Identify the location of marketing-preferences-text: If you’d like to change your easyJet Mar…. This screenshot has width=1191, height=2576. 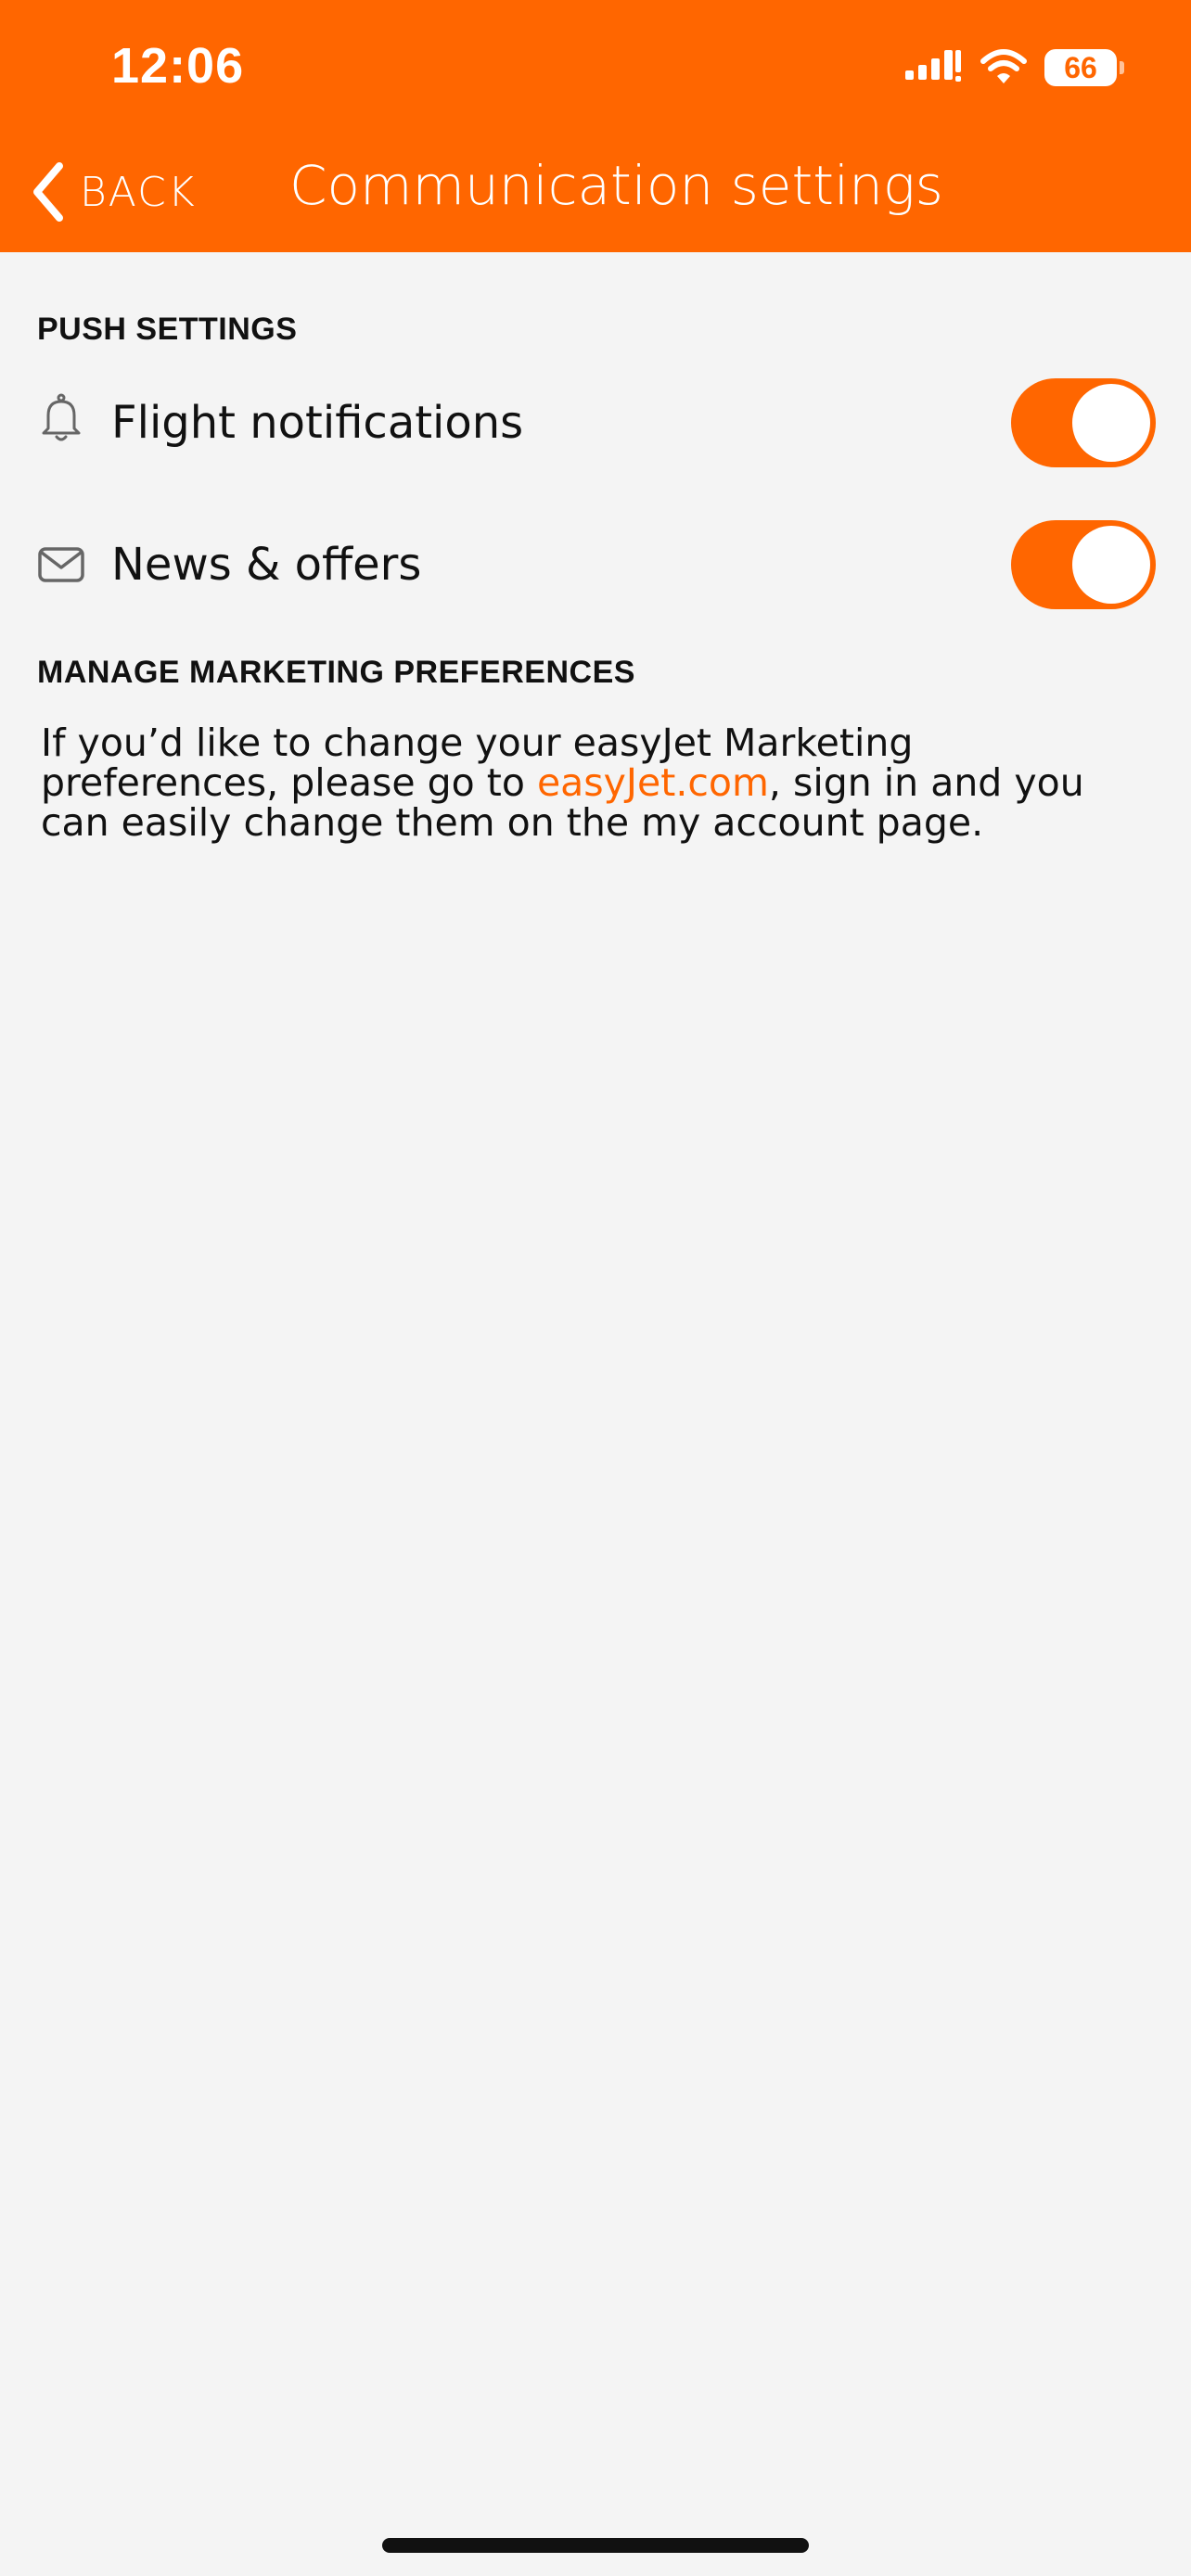
(597, 783).